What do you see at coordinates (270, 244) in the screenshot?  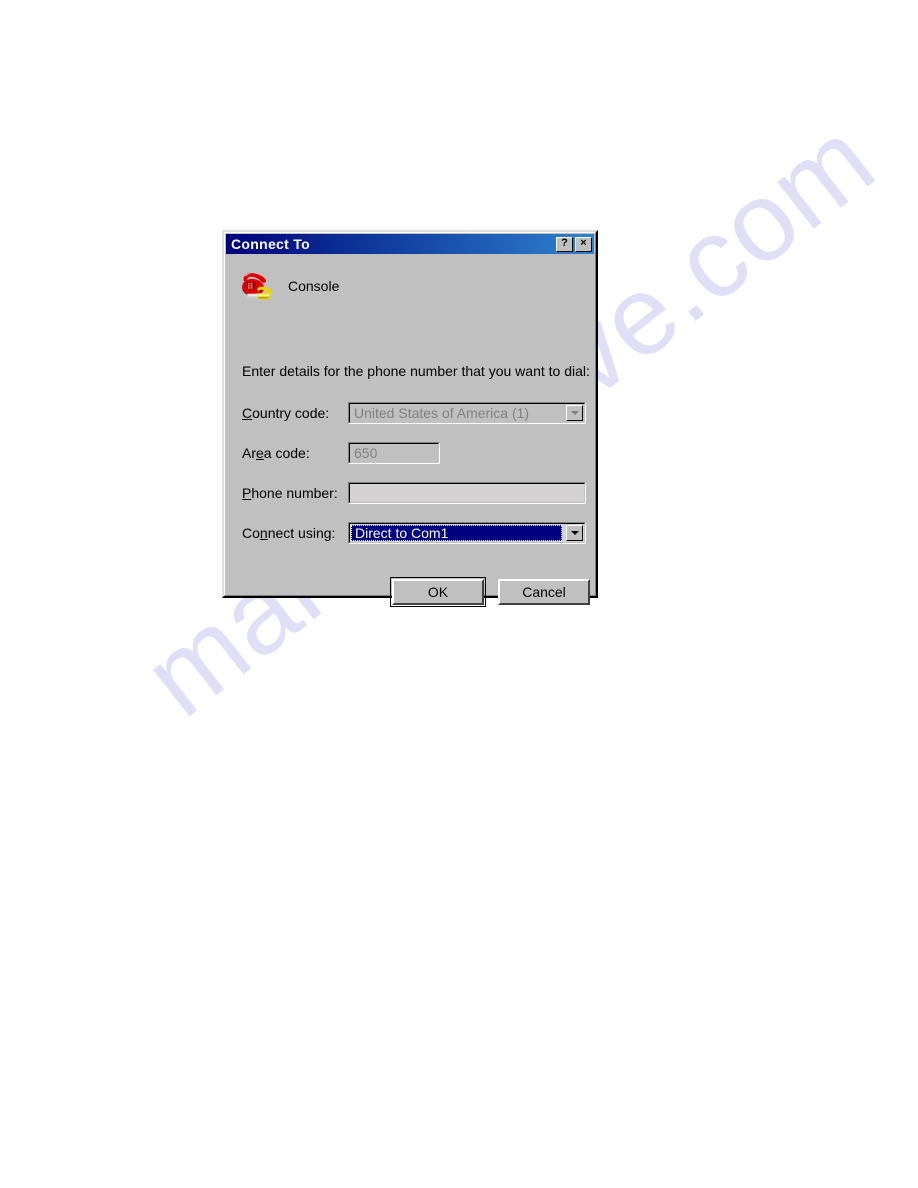 I see `dialog-title: Connect To` at bounding box center [270, 244].